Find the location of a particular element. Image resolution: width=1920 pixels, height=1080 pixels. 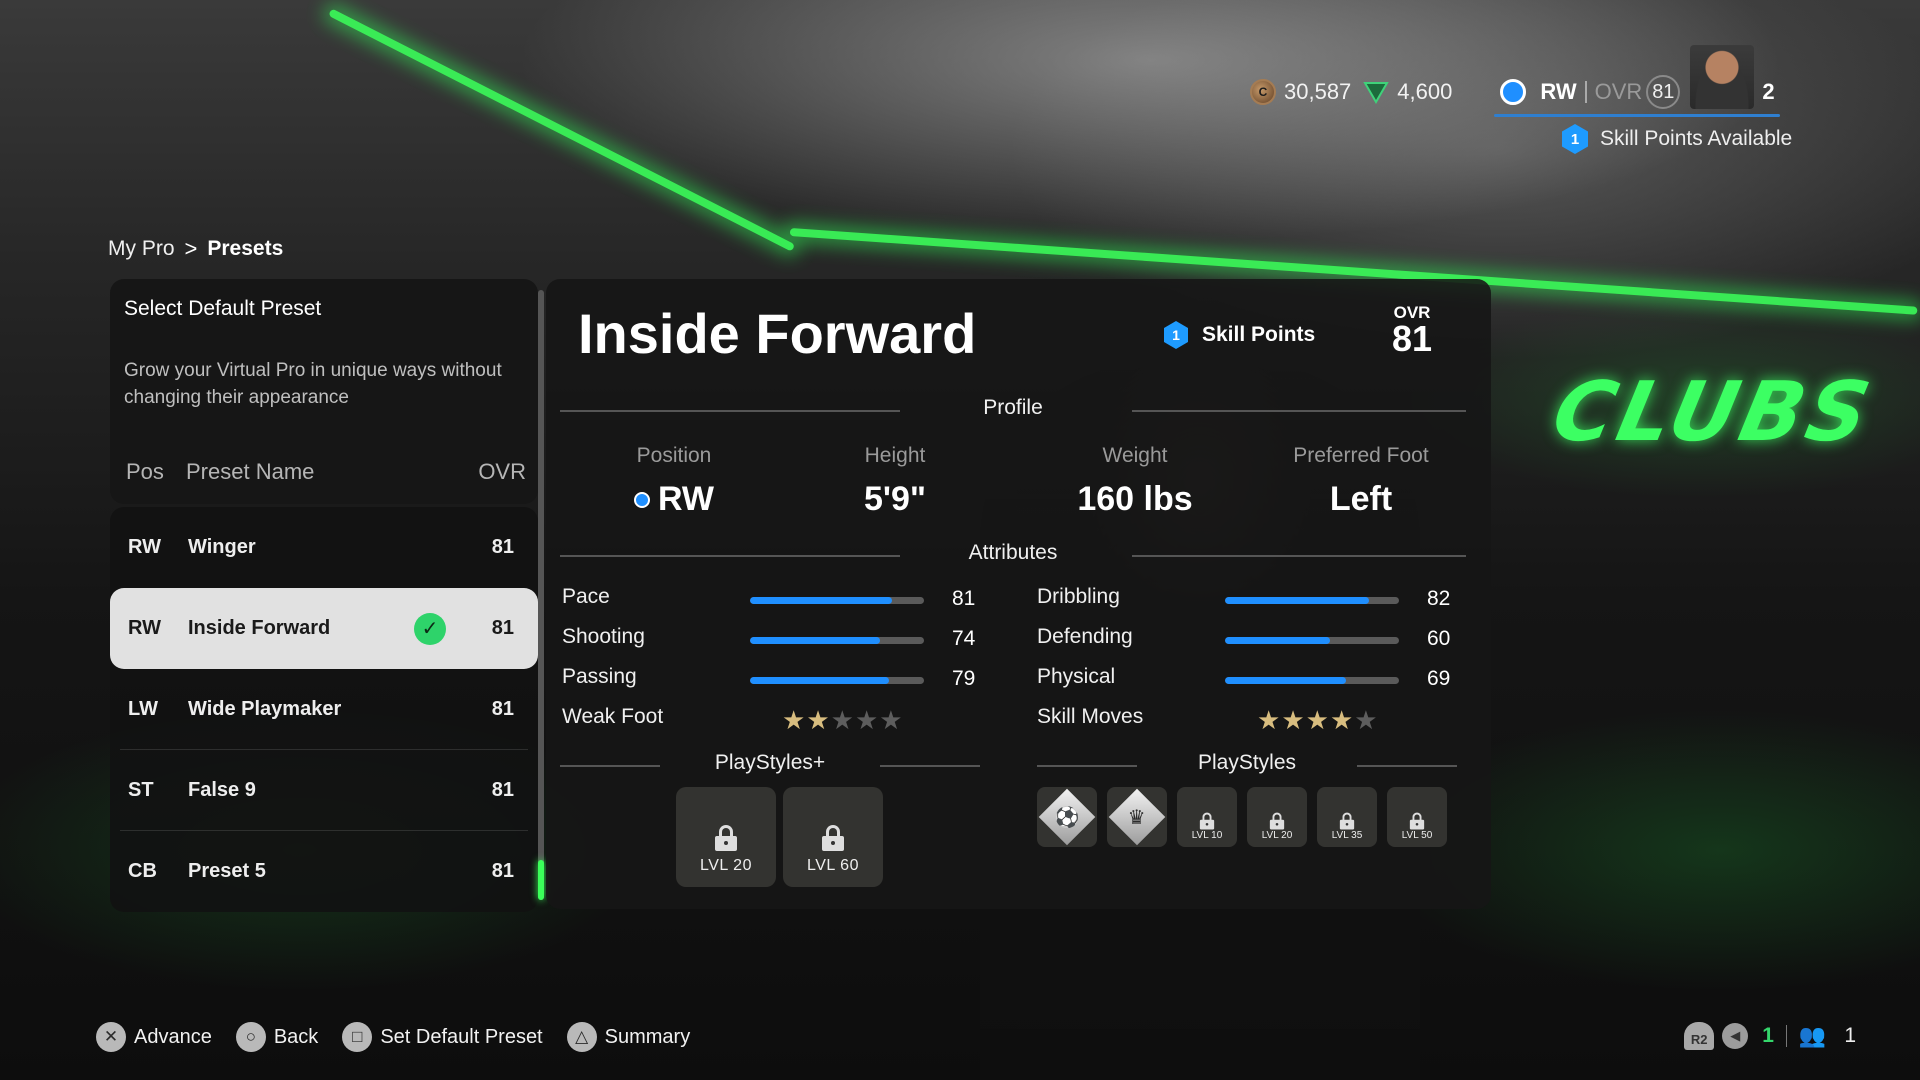

points-icon is located at coordinates (1376, 93).